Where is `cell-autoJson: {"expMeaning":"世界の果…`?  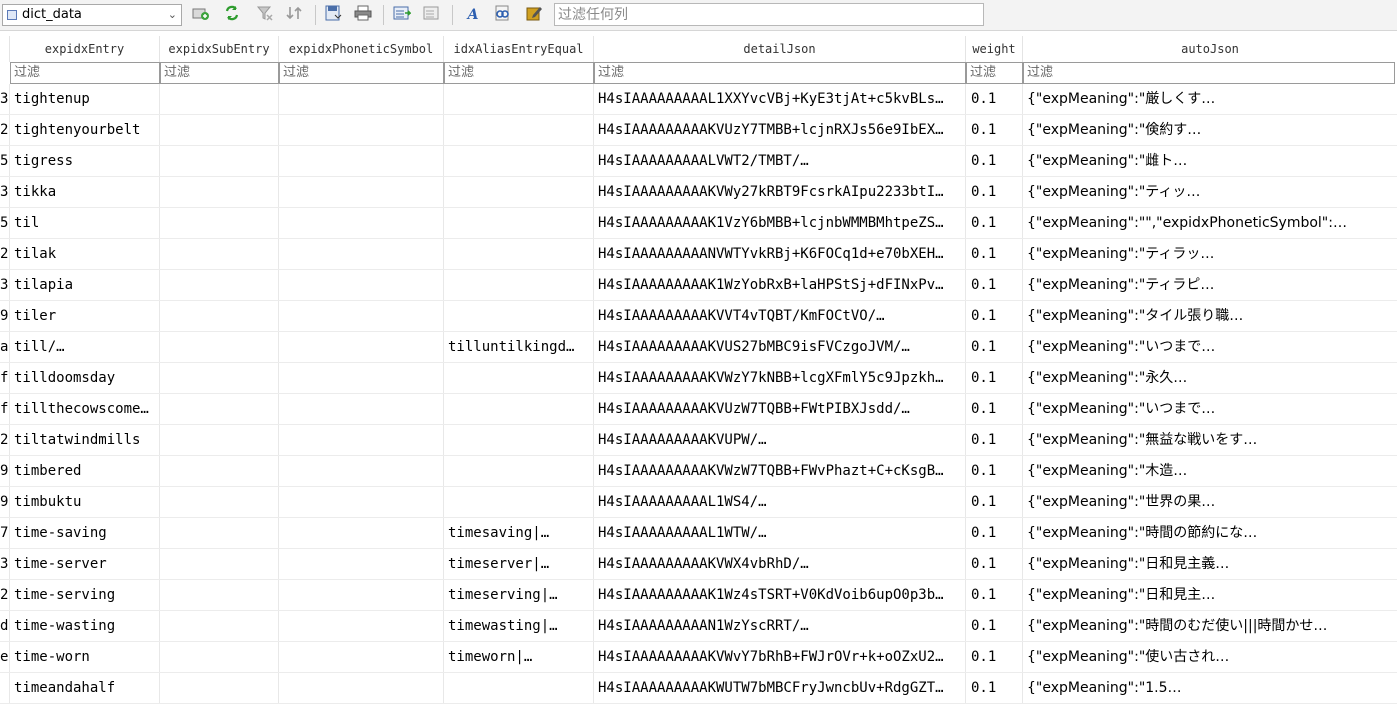
cell-autoJson: {"expMeaning":"世界の果… is located at coordinates (1210, 502).